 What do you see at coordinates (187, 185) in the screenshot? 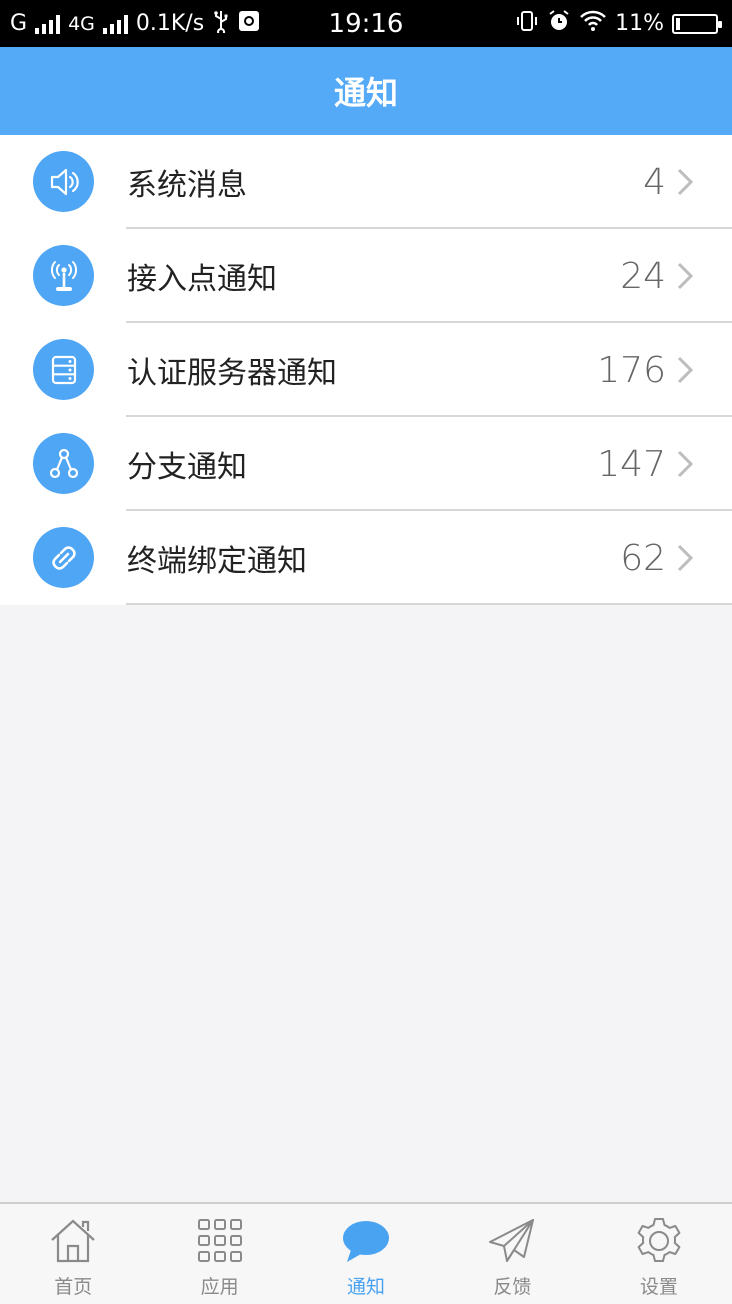
I see `notification-label: 系统消息` at bounding box center [187, 185].